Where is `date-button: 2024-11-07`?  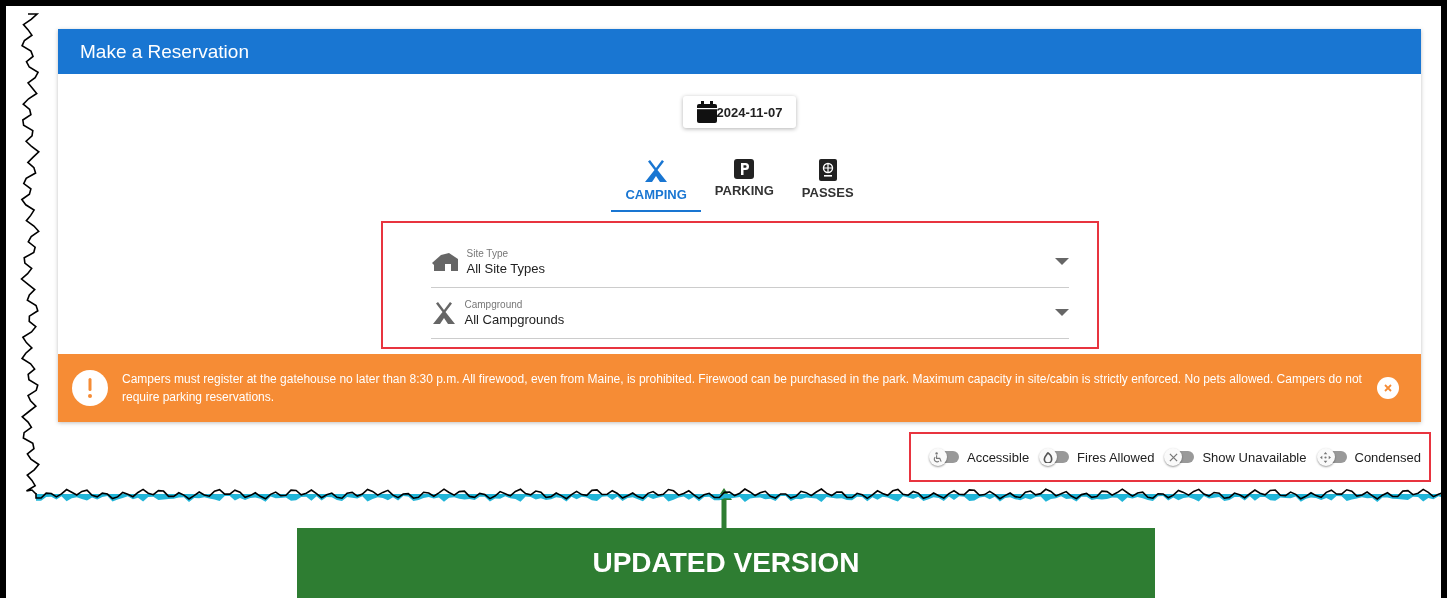
date-button: 2024-11-07 is located at coordinates (739, 112).